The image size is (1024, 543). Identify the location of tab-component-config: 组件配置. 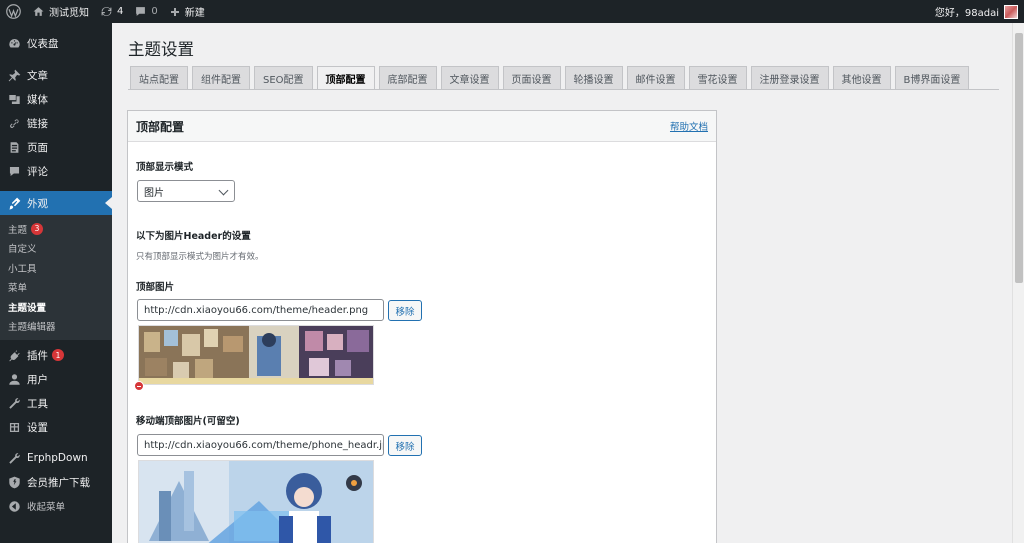
(221, 78).